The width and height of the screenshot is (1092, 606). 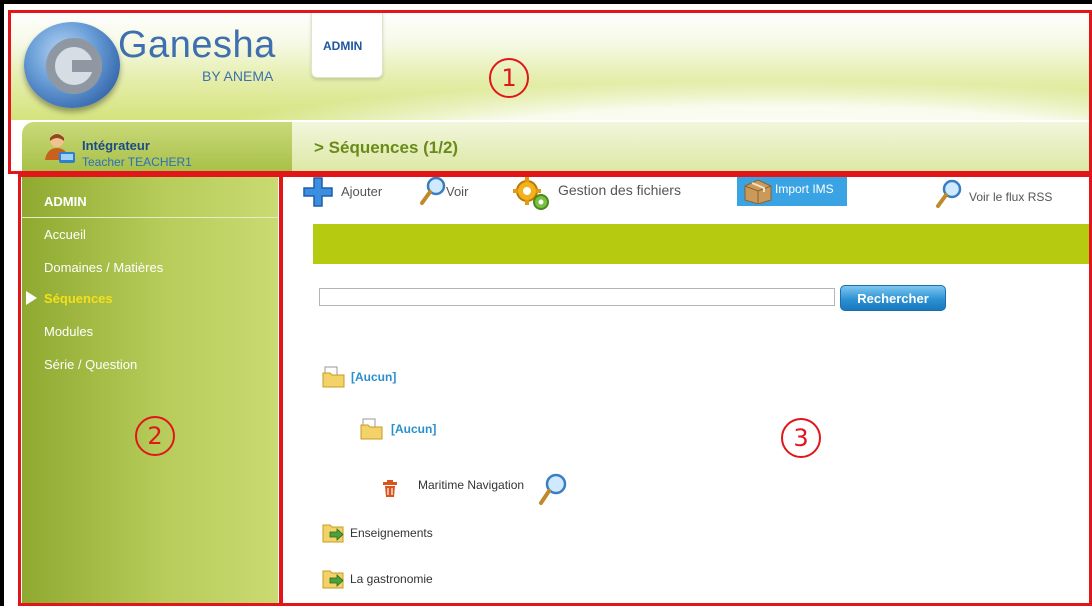 I want to click on annotation-marker-3: 3, so click(x=801, y=438).